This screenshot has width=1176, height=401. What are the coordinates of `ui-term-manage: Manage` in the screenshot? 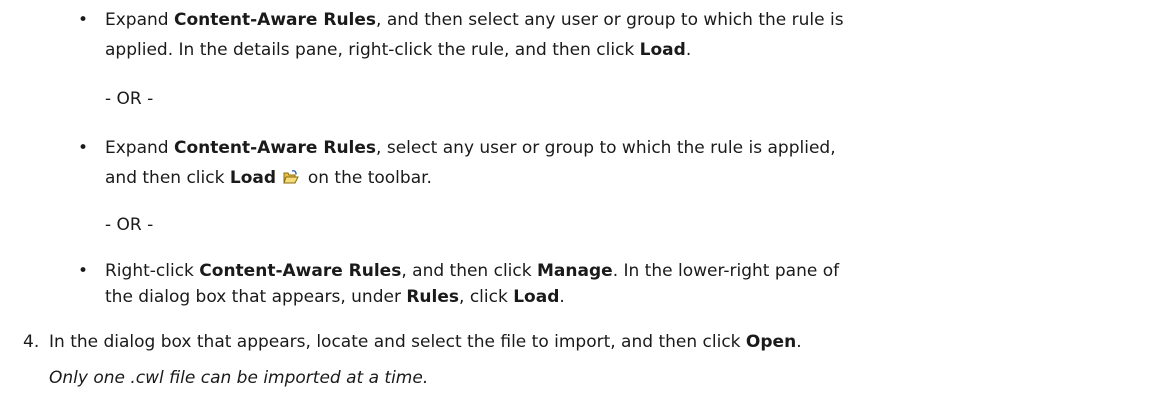 It's located at (575, 271).